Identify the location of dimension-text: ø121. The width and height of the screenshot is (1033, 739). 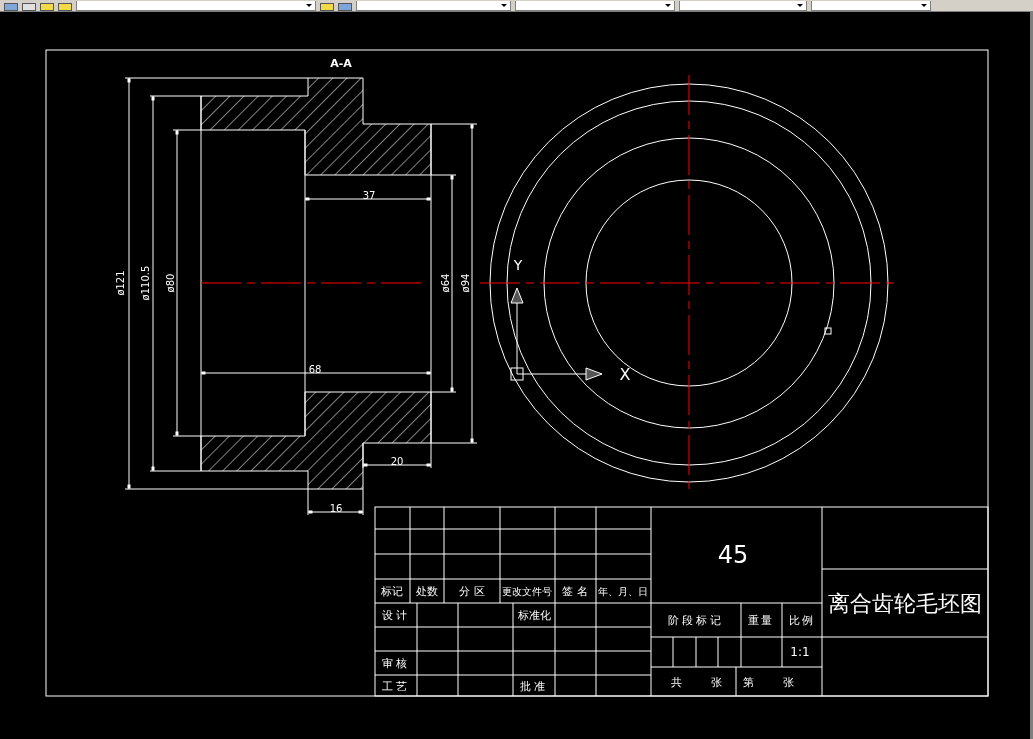
(120, 283).